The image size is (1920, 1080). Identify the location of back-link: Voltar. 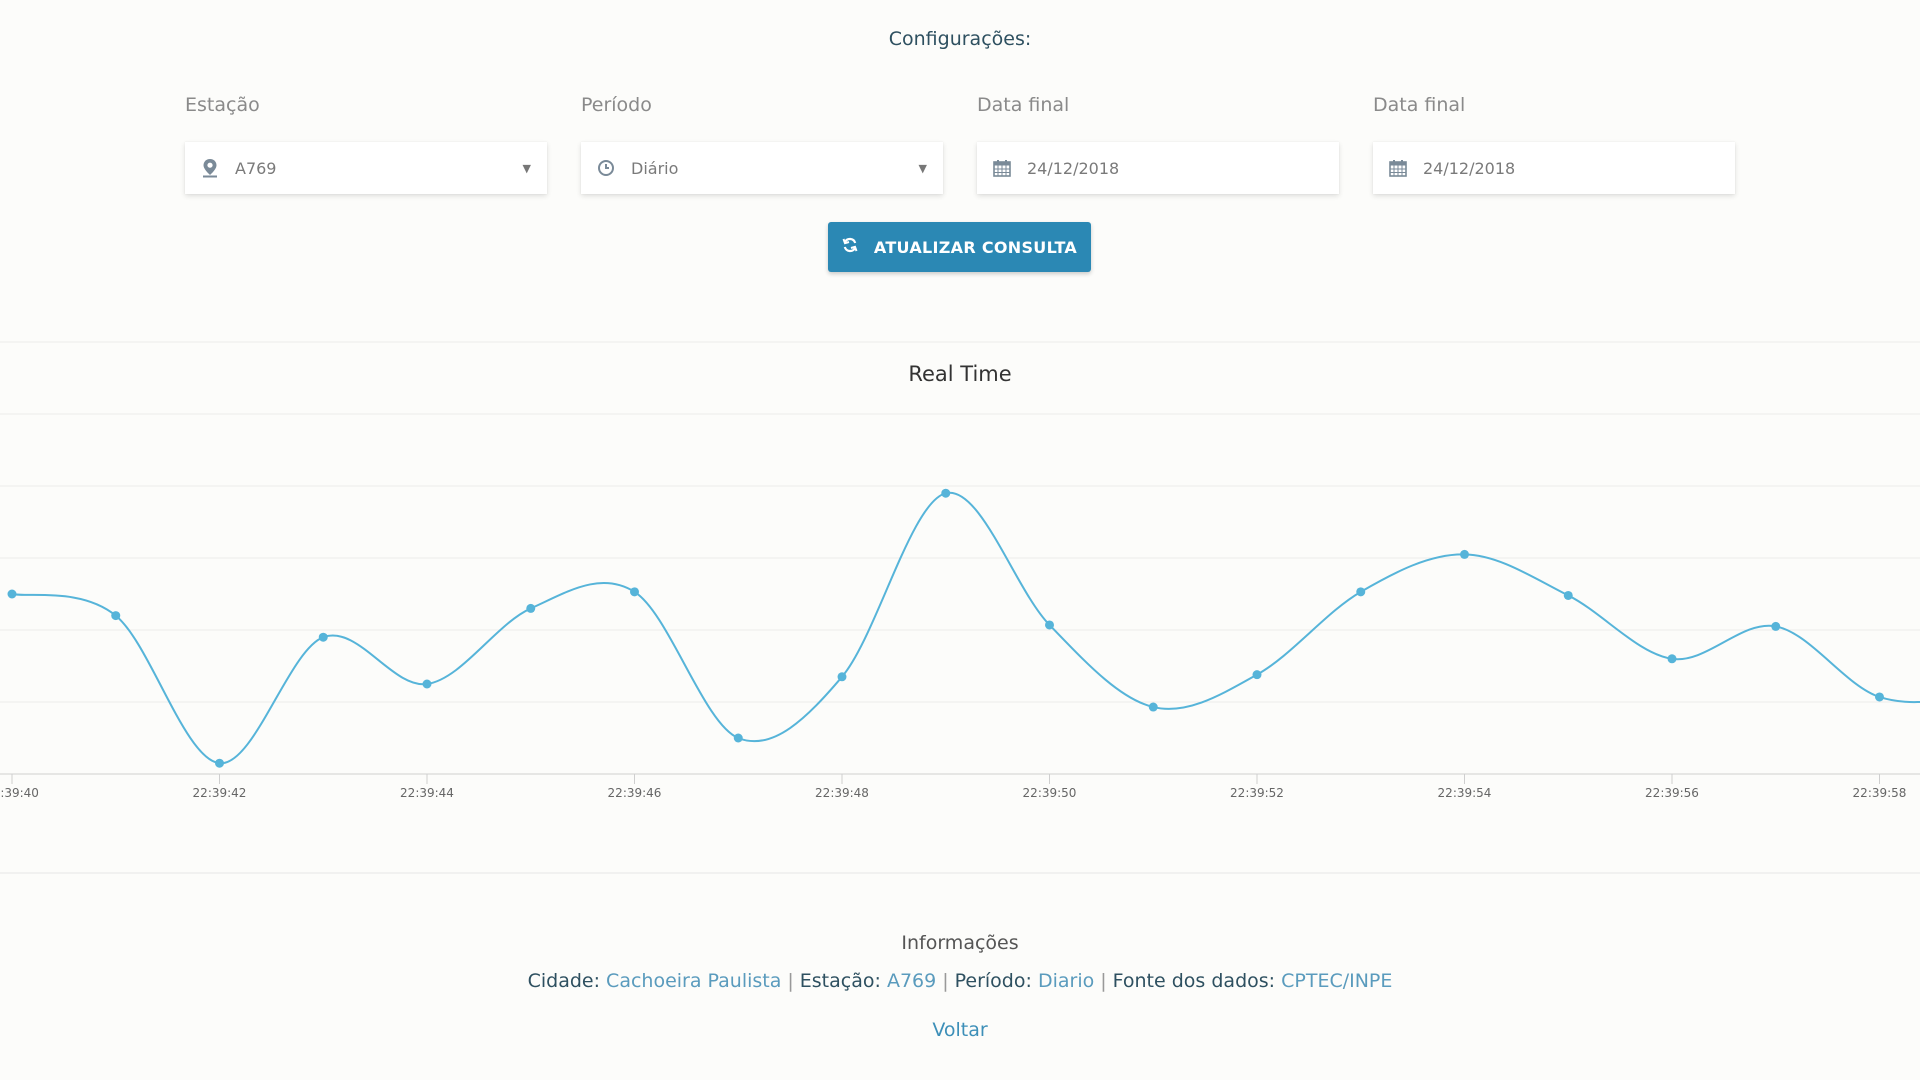
(959, 1030).